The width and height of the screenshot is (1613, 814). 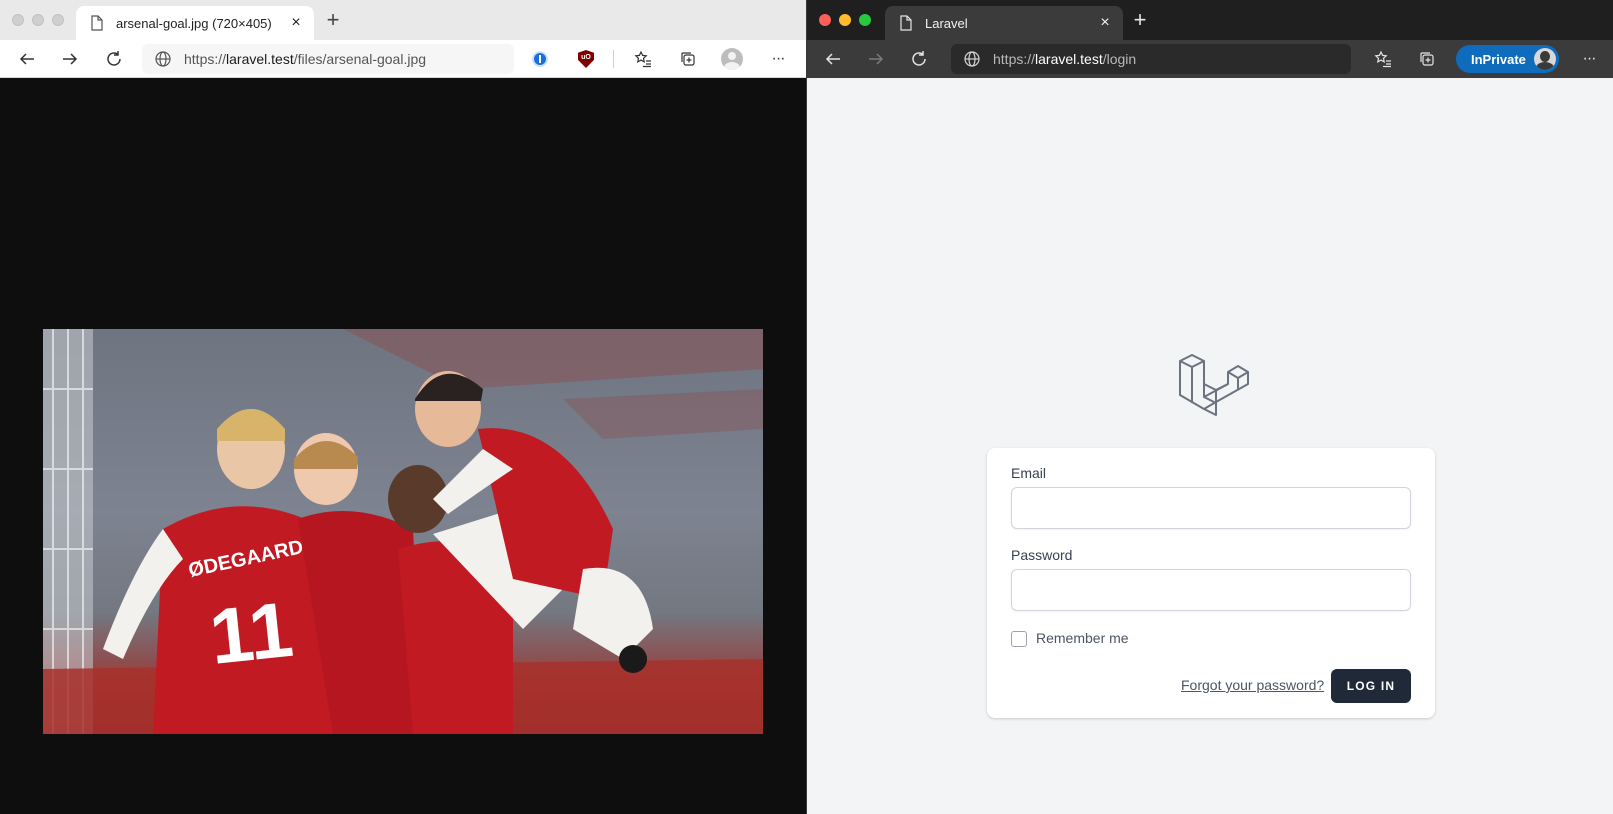 I want to click on tab-strip: Laravel × +, so click(x=1210, y=20).